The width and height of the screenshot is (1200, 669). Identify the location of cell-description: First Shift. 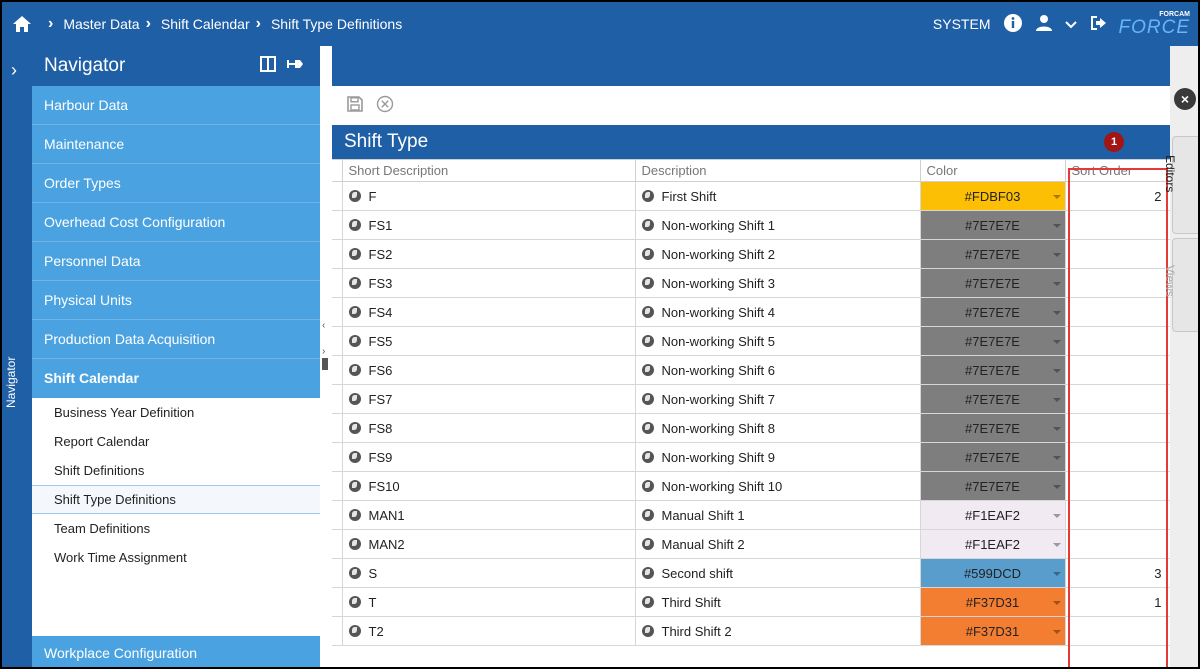
(777, 196).